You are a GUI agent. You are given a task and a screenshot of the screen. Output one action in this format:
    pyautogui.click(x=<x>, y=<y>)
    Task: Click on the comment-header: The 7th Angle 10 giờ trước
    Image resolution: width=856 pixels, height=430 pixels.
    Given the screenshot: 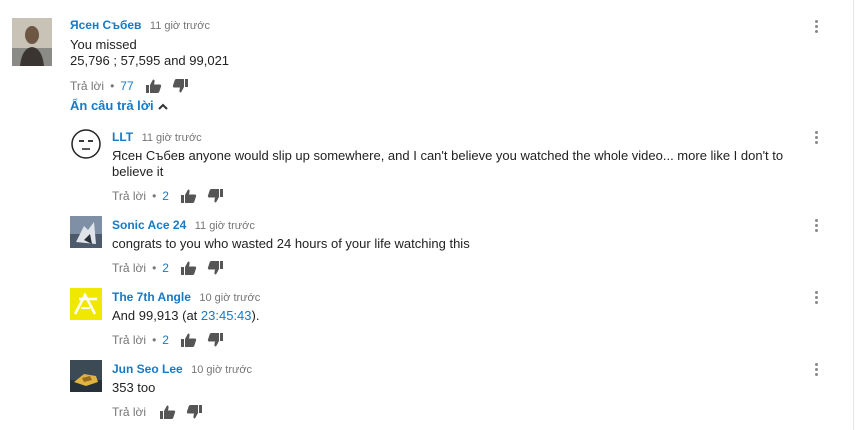 What is the action you would take?
    pyautogui.click(x=186, y=297)
    